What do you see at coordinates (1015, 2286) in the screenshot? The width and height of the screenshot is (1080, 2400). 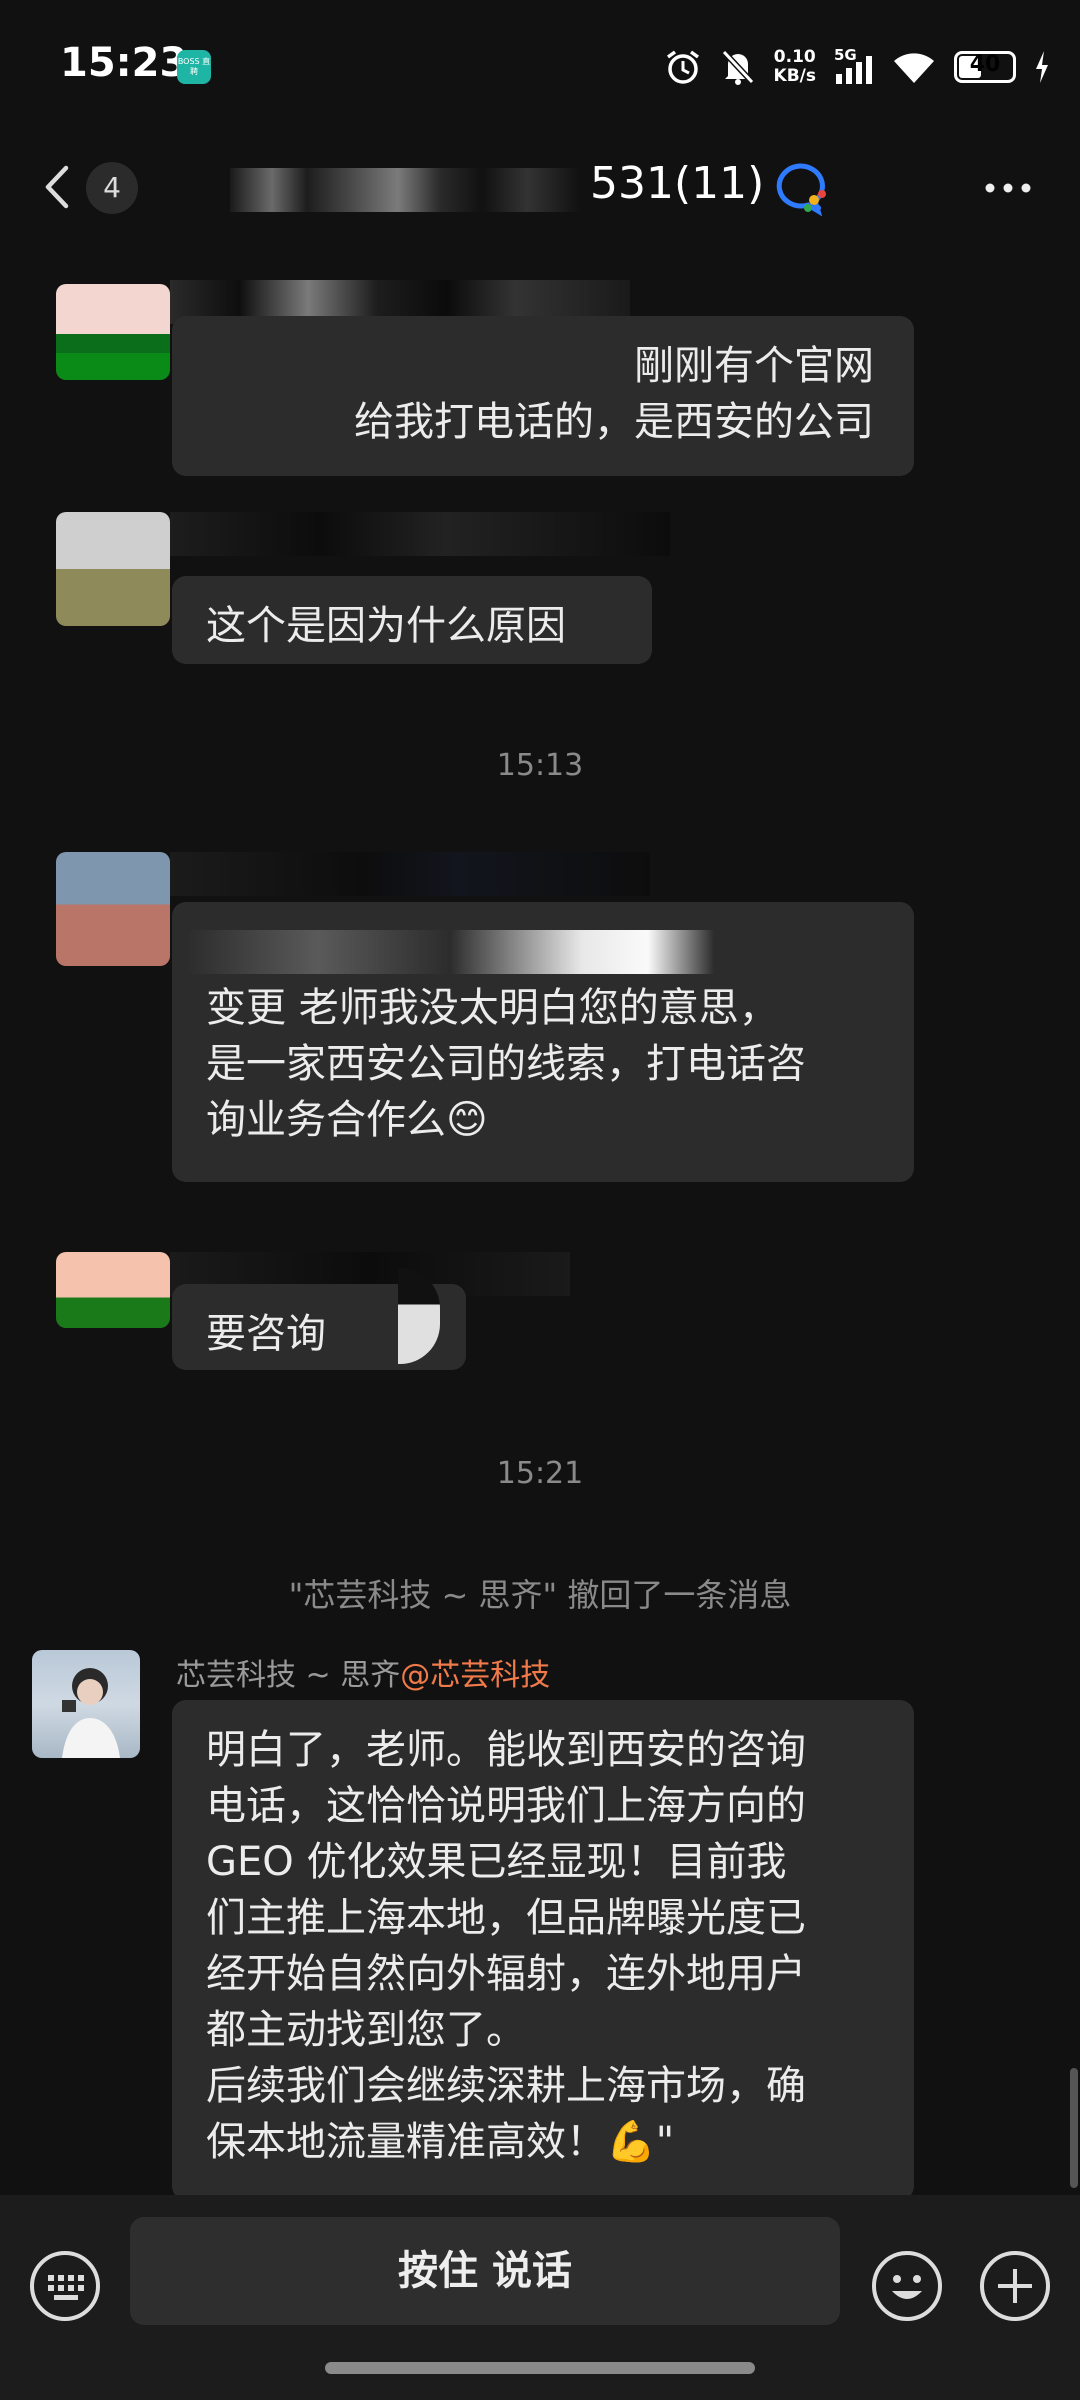 I see `plus-icon` at bounding box center [1015, 2286].